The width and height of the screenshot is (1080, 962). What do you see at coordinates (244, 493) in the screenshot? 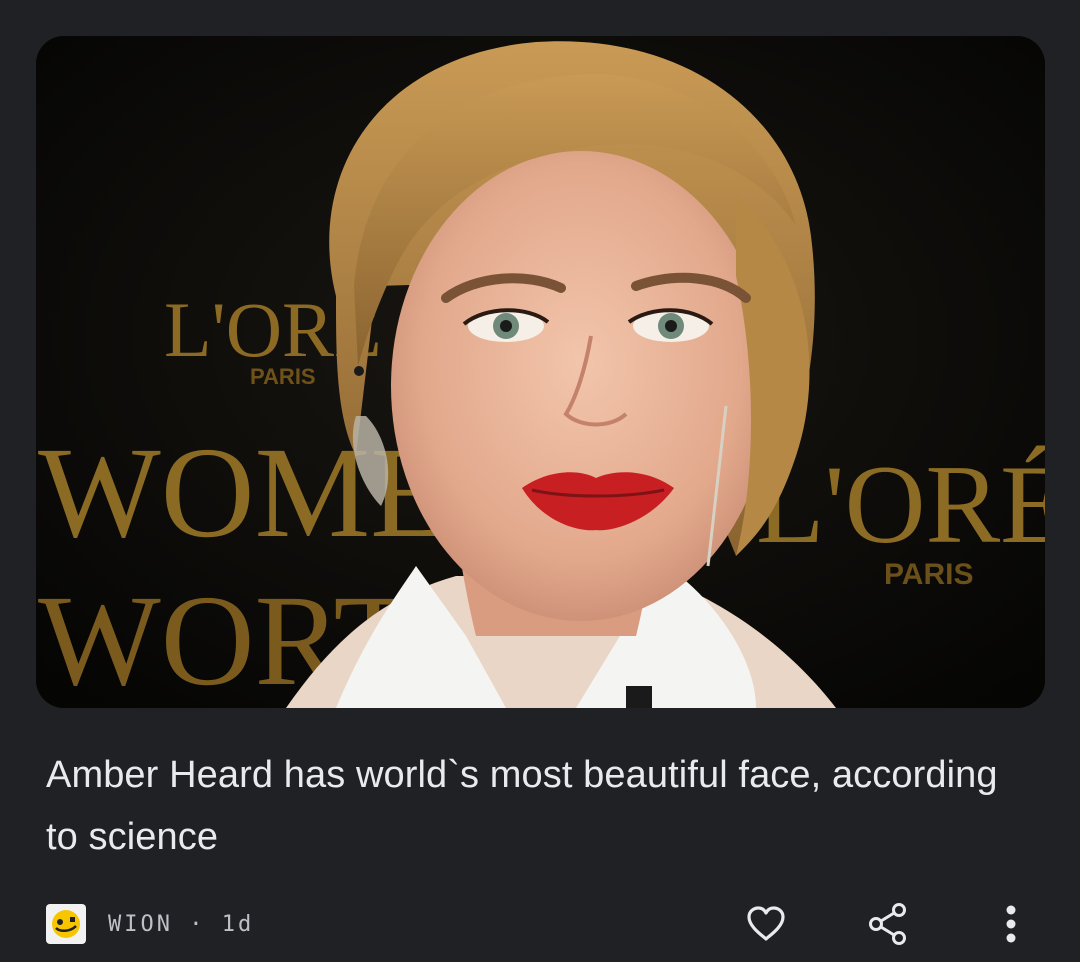
I see `backdrop-text: WOME` at bounding box center [244, 493].